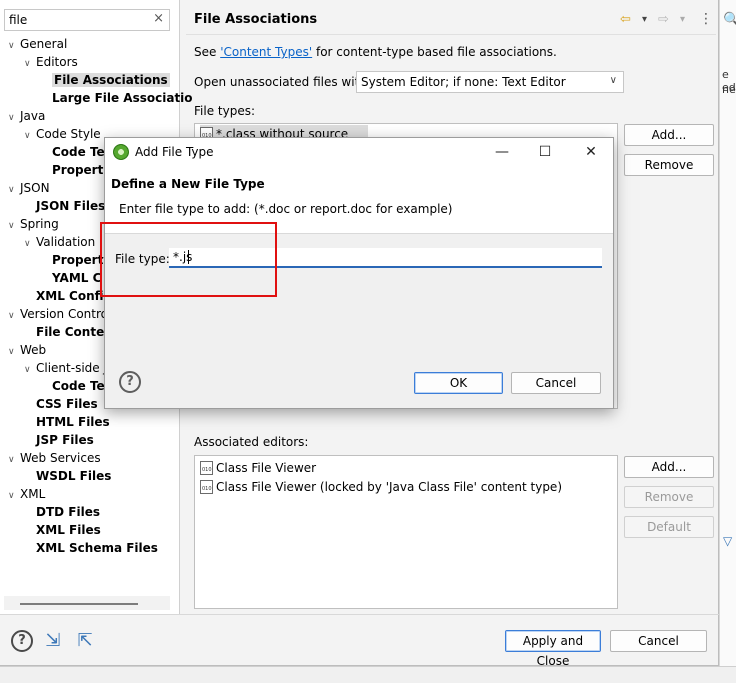 The height and width of the screenshot is (683, 736). I want to click on background-text-fragment: ne., so click(729, 89).